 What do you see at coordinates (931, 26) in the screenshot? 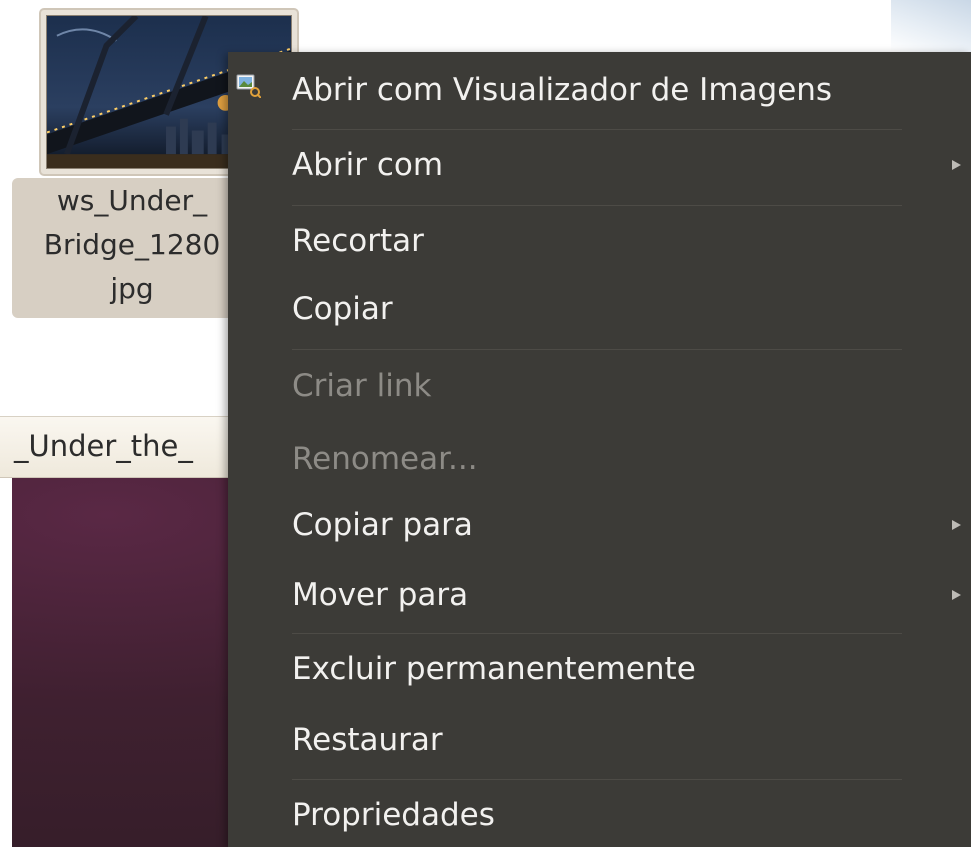
I see `window-corner-art` at bounding box center [931, 26].